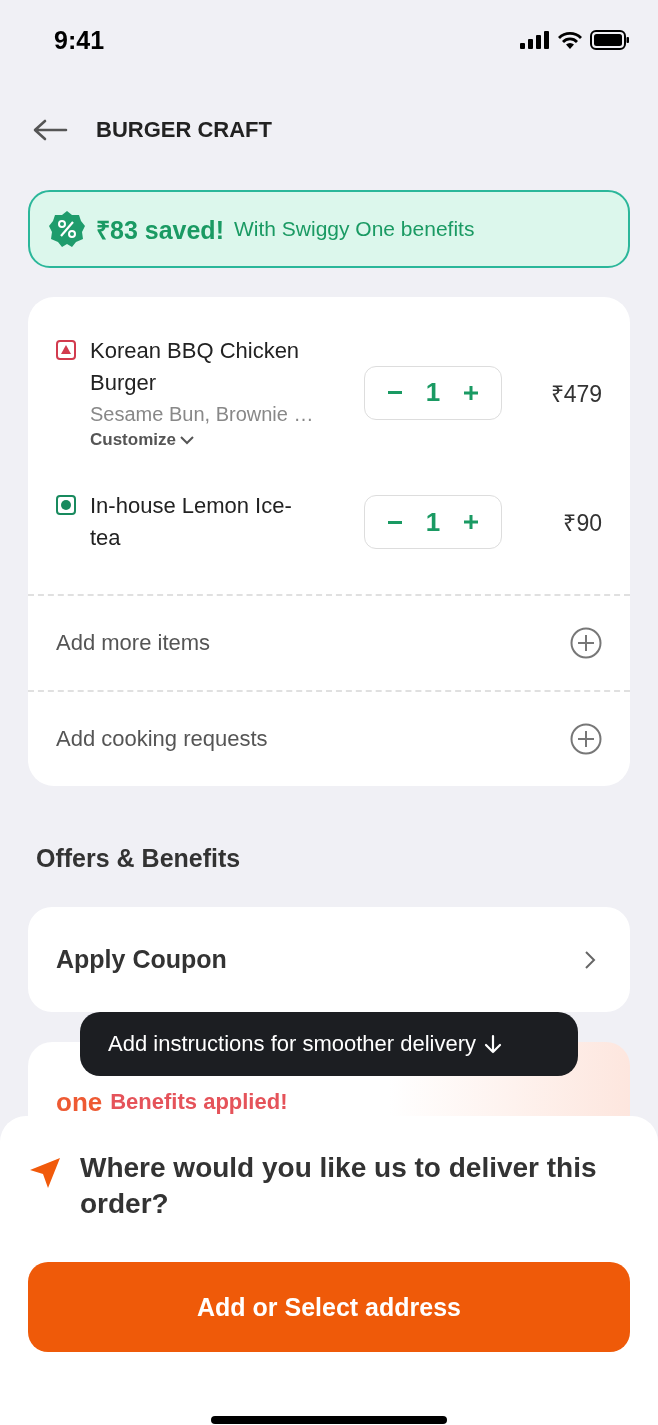 Image resolution: width=658 pixels, height=1425 pixels. What do you see at coordinates (79, 1102) in the screenshot?
I see `one-logo: one` at bounding box center [79, 1102].